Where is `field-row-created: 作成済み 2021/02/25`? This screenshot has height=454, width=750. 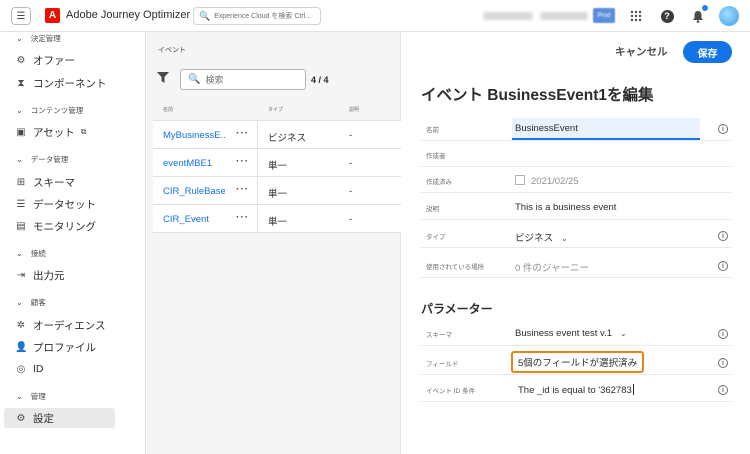
field-row-created: 作成済み 2021/02/25 is located at coordinates (576, 180).